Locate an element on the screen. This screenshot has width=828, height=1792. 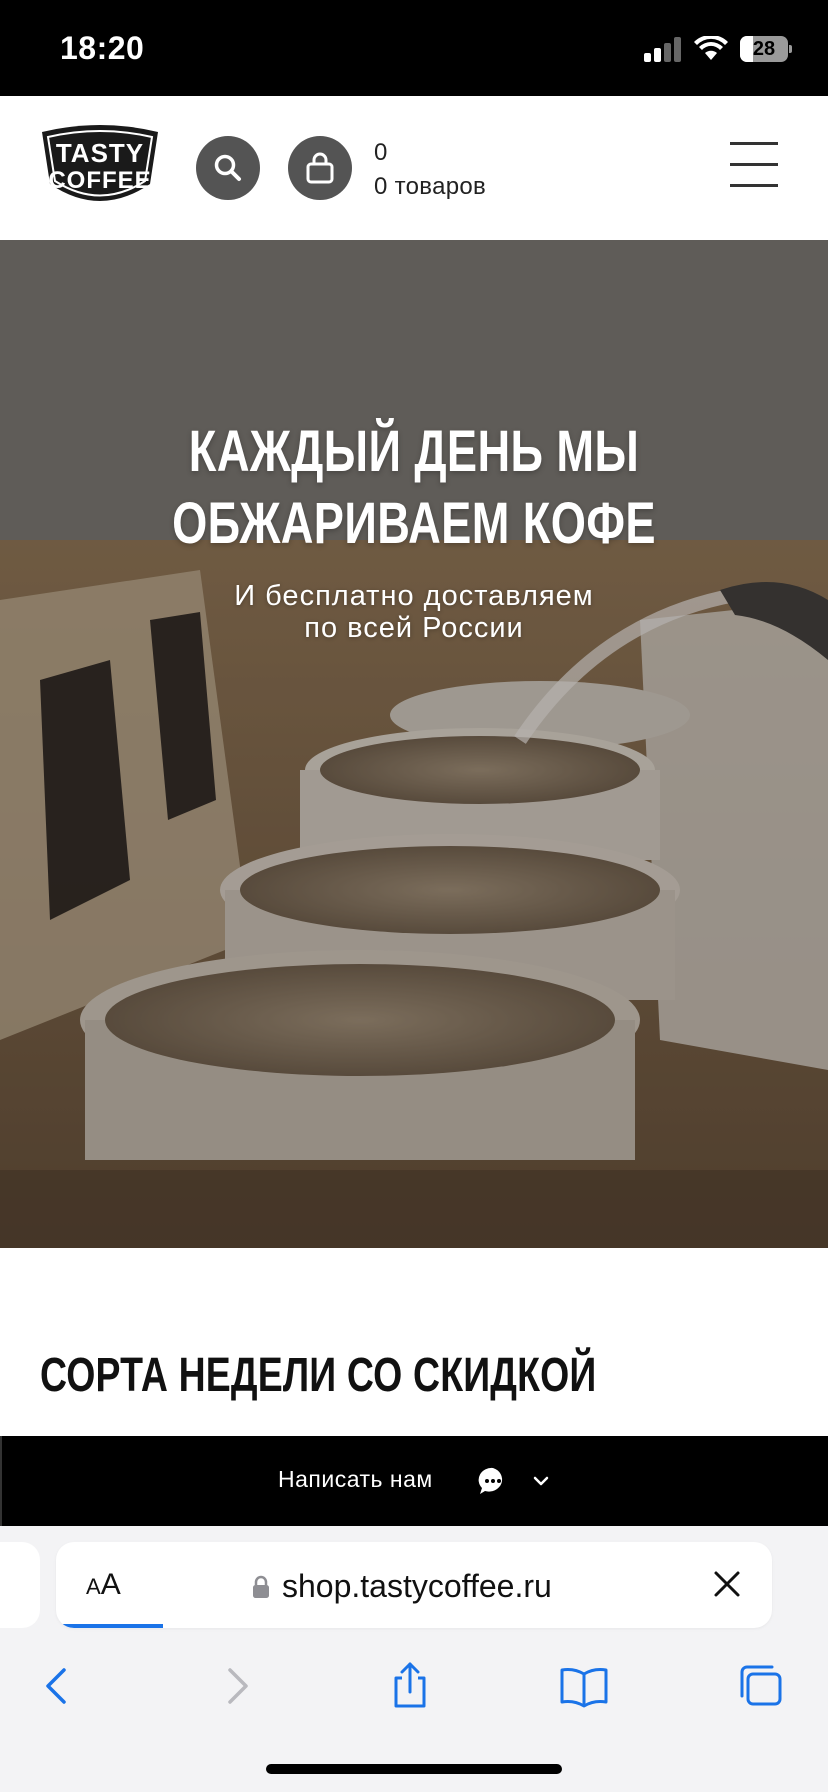
svg-text: COFFEE is located at coordinates (99, 180).